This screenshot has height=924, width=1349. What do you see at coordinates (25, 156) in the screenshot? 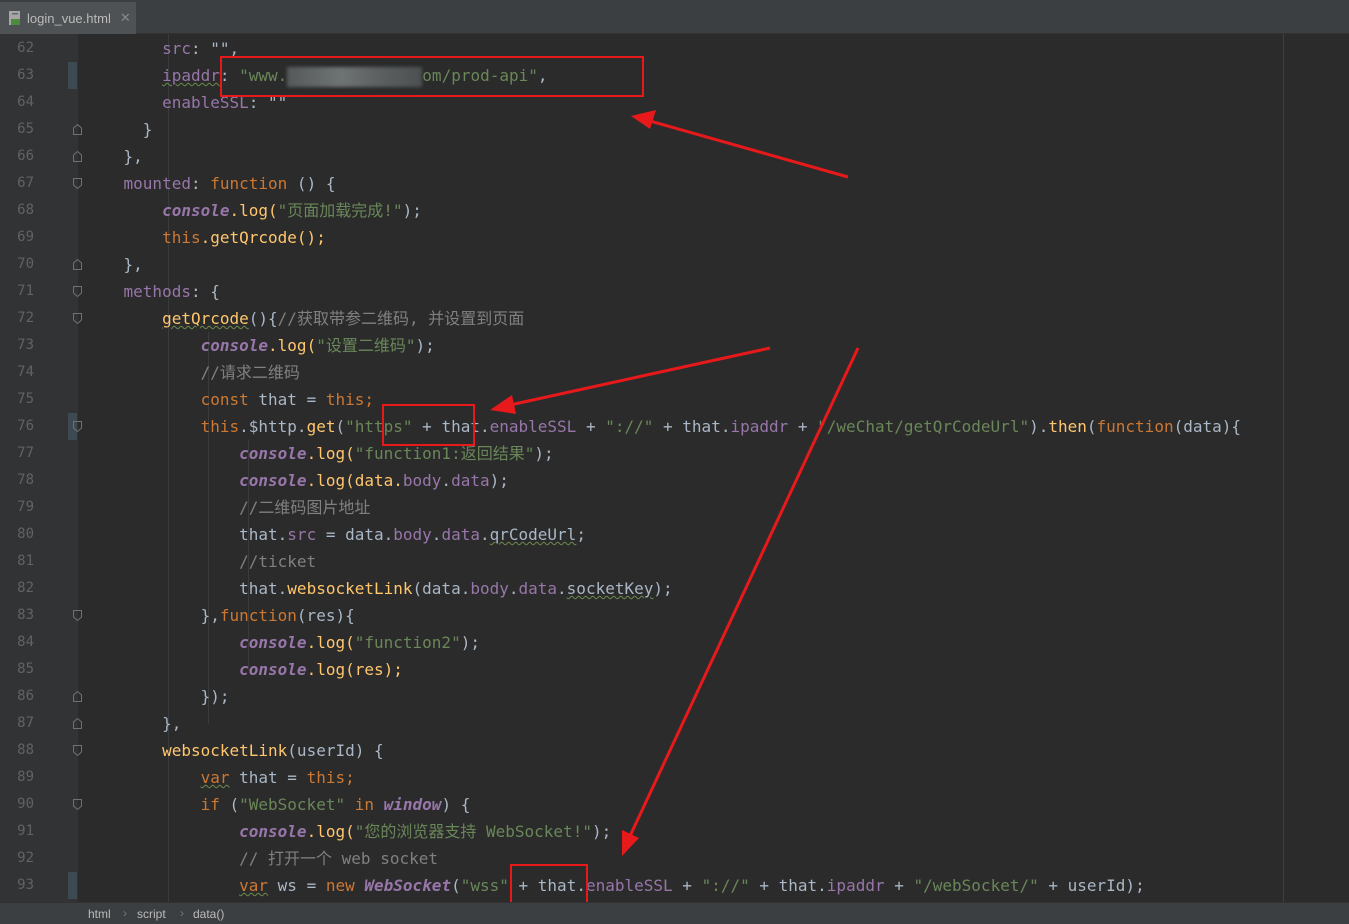
I see `line-number: 66` at bounding box center [25, 156].